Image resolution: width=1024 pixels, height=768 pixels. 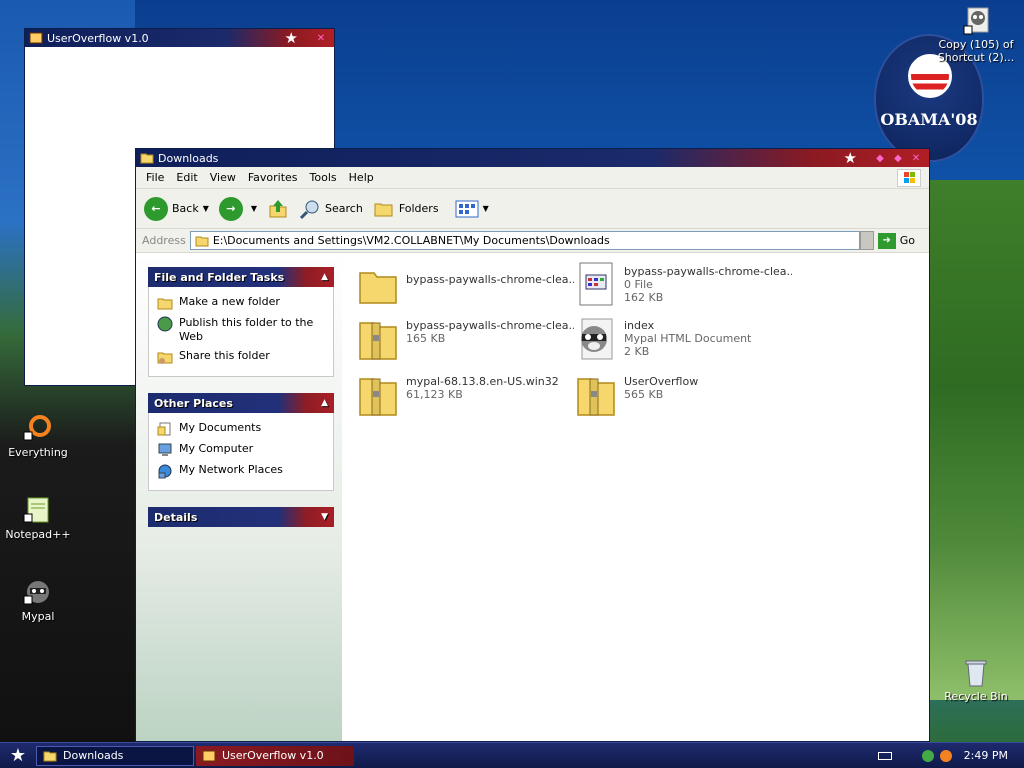 I want to click on desktop-wallpaper-trees, so click(x=977, y=440).